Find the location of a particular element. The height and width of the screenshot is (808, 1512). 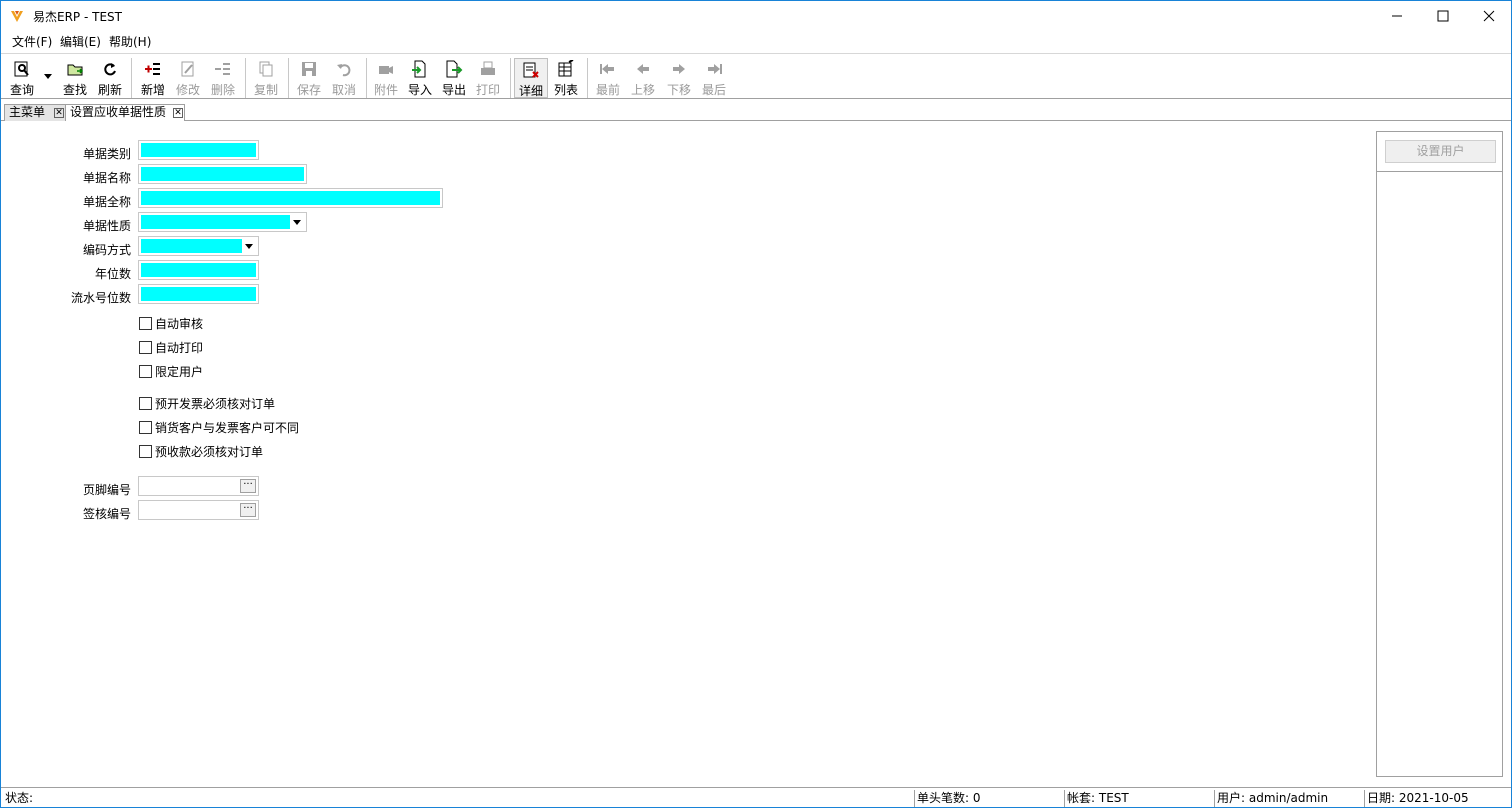

app-logo-icon is located at coordinates (17, 16).